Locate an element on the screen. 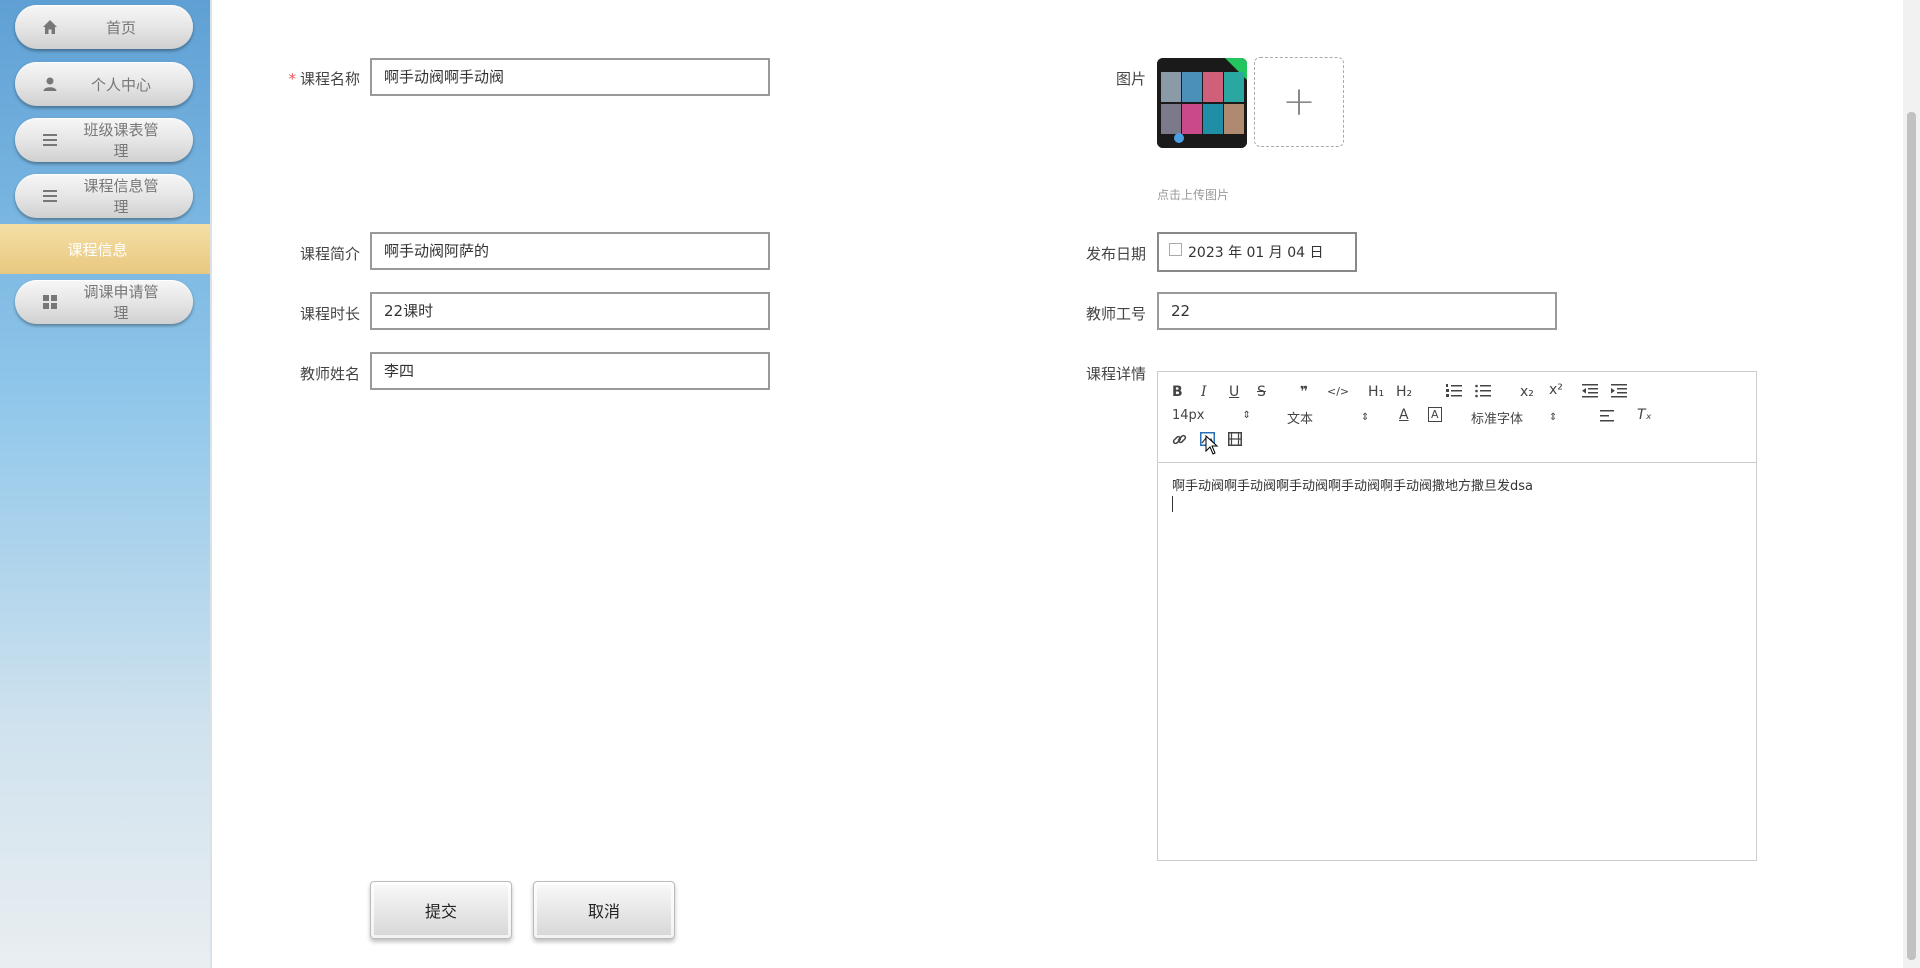 The height and width of the screenshot is (968, 1920). bullet-list-icon is located at coordinates (1483, 391).